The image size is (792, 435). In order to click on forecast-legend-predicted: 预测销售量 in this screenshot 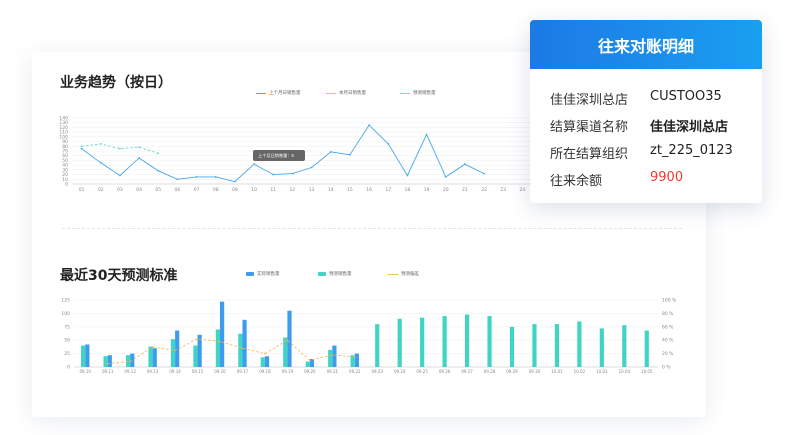, I will do `click(335, 274)`.